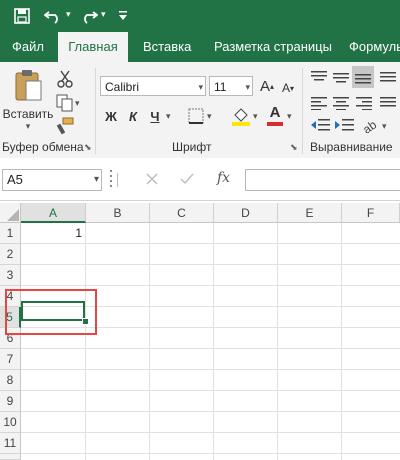  I want to click on alignment-group-label: Выравнивание, so click(351, 147).